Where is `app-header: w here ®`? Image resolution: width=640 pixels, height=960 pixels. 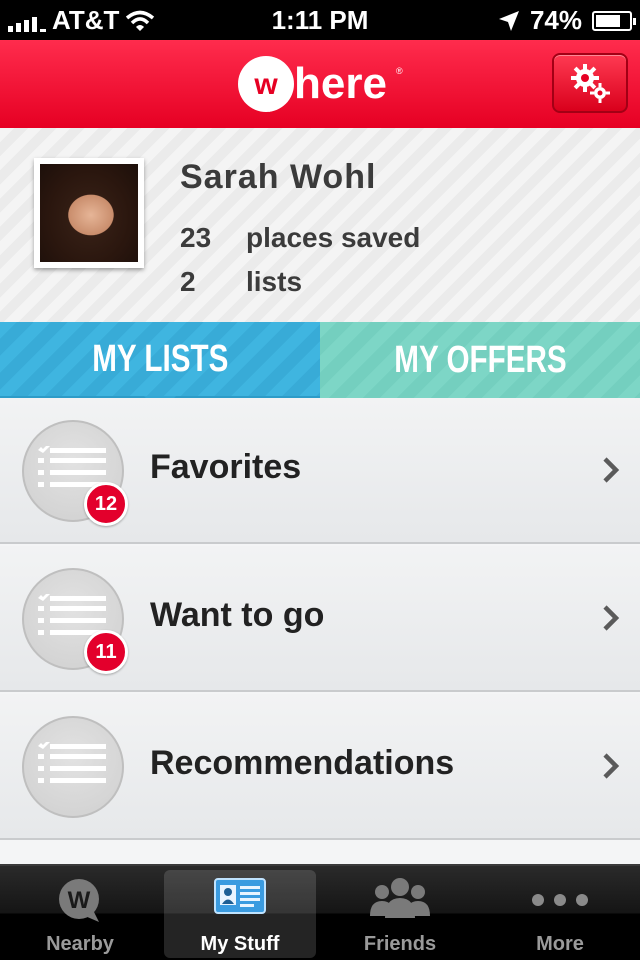 app-header: w here ® is located at coordinates (320, 84).